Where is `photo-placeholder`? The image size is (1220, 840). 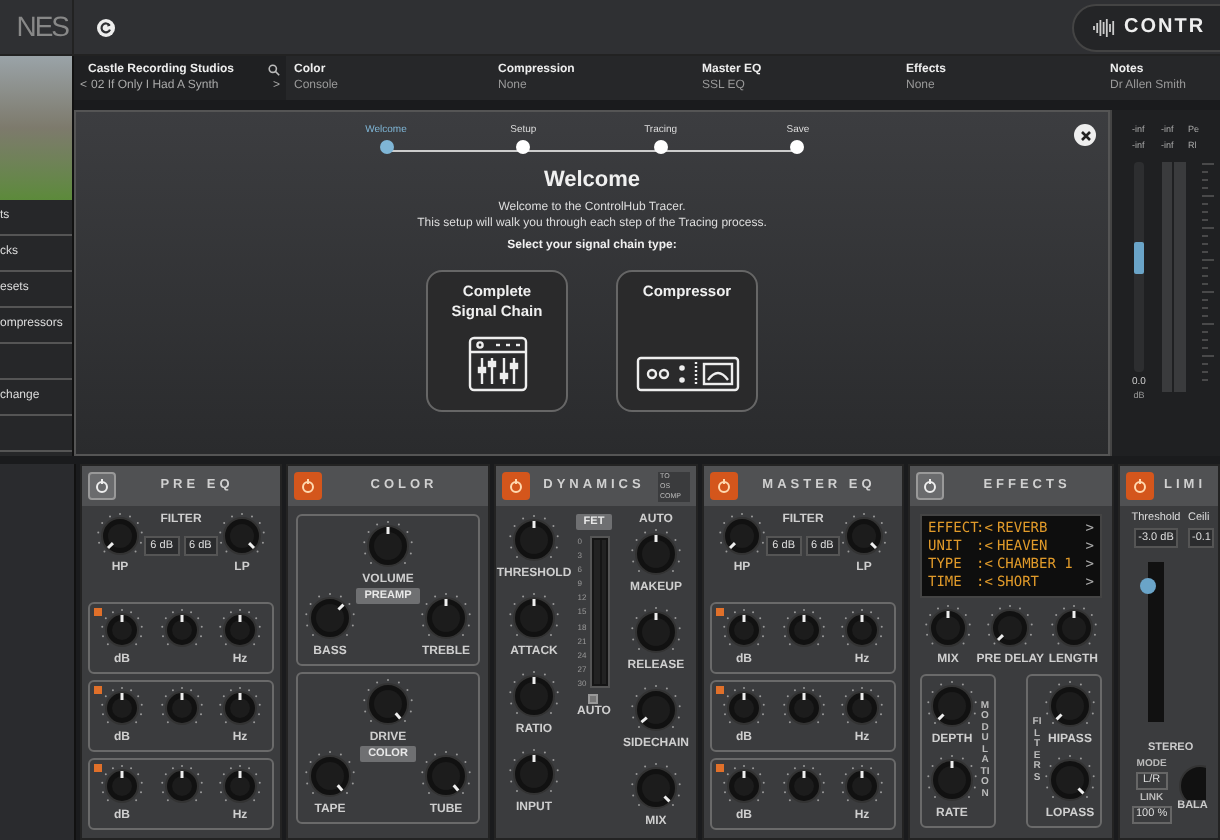 photo-placeholder is located at coordinates (36, 128).